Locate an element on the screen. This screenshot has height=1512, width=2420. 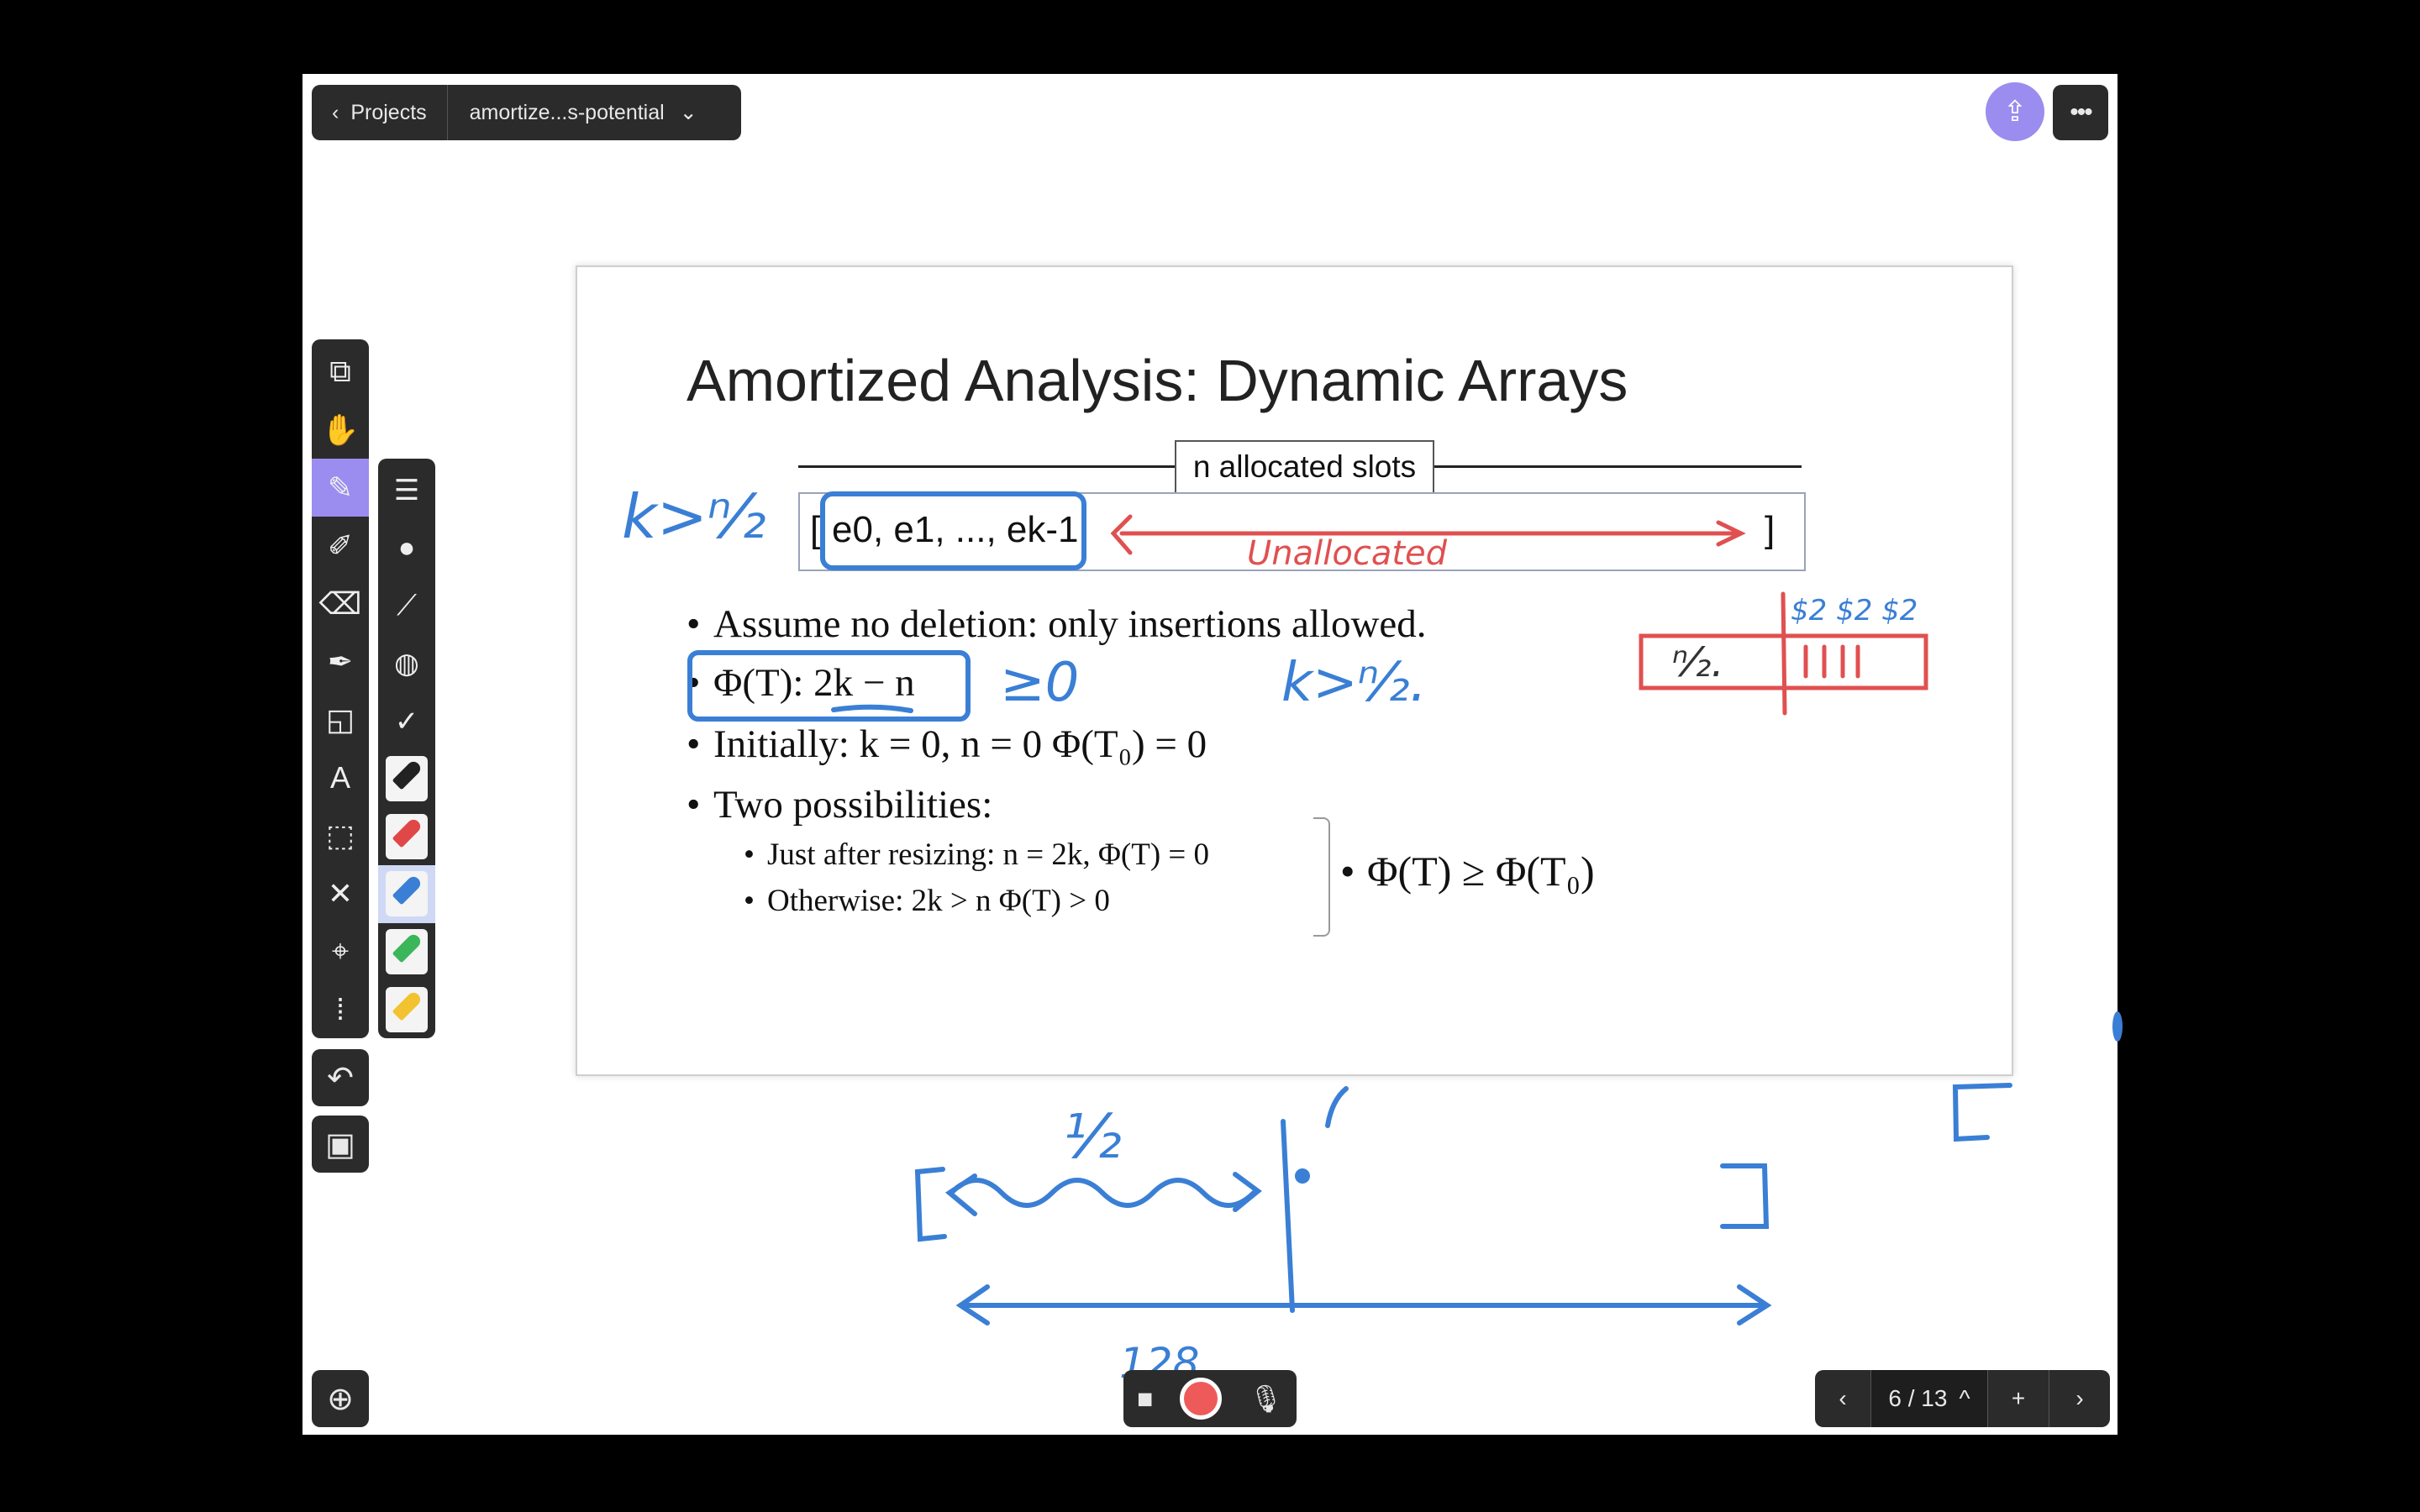
pen-green is located at coordinates (406, 952).